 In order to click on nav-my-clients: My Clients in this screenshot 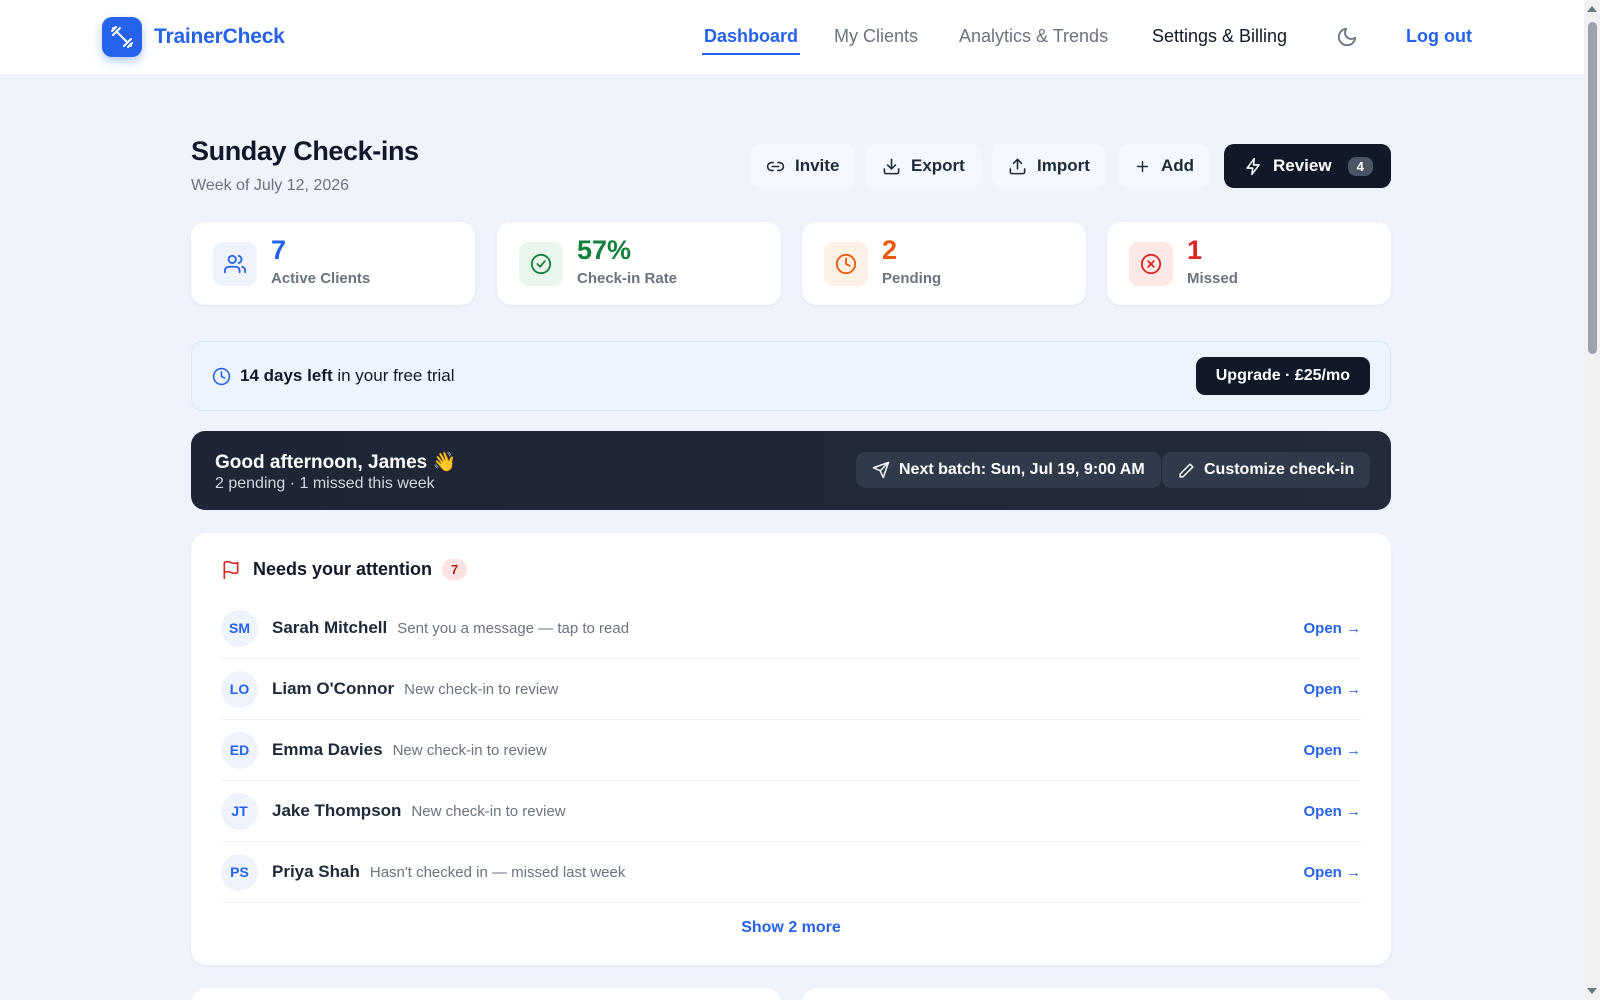, I will do `click(876, 36)`.